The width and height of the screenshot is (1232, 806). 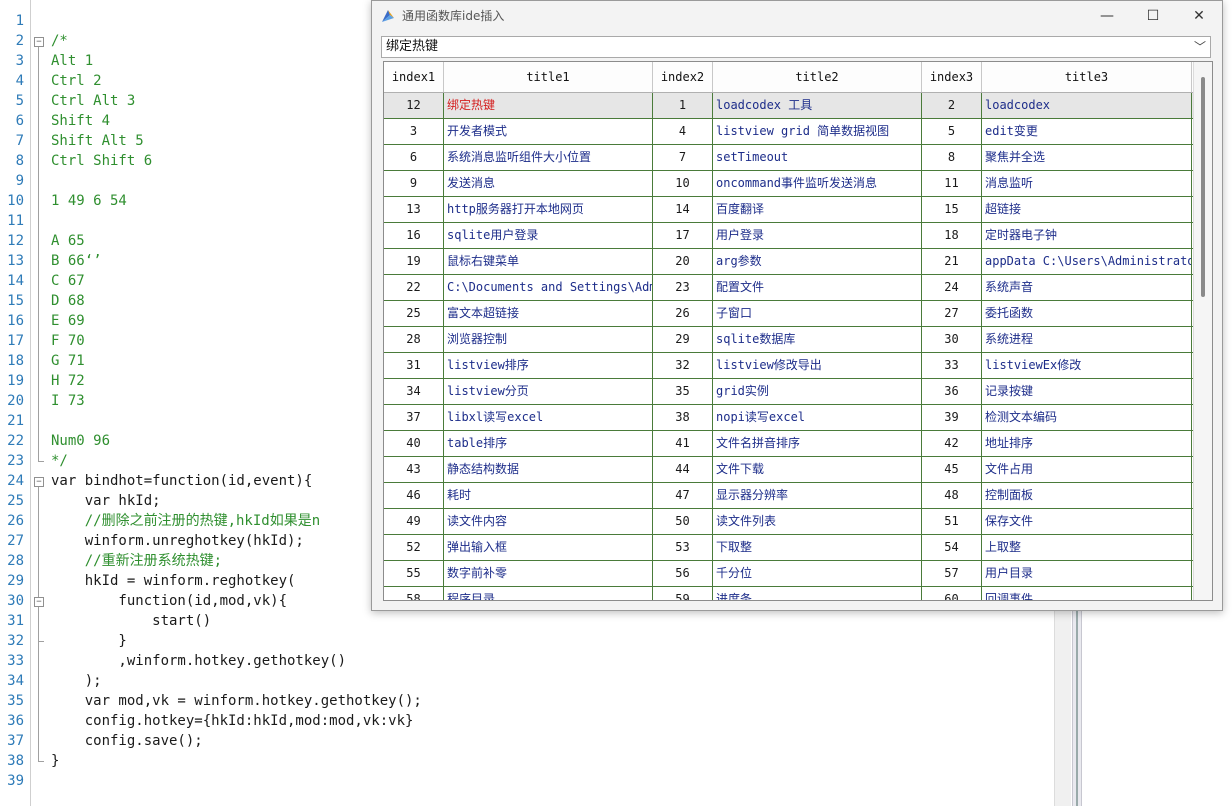 What do you see at coordinates (683, 77) in the screenshot?
I see `column-header-index2: index2` at bounding box center [683, 77].